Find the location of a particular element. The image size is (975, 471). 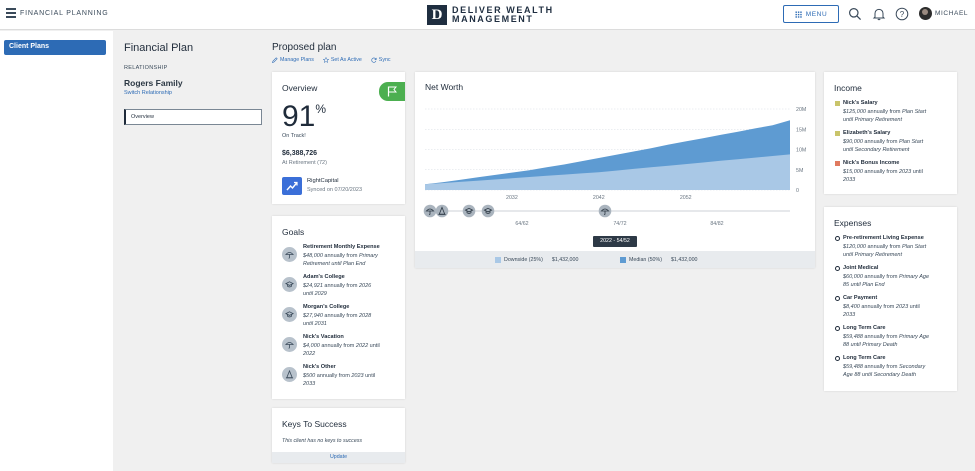

switch-relationship-link: Switch Relationship is located at coordinates (148, 93).